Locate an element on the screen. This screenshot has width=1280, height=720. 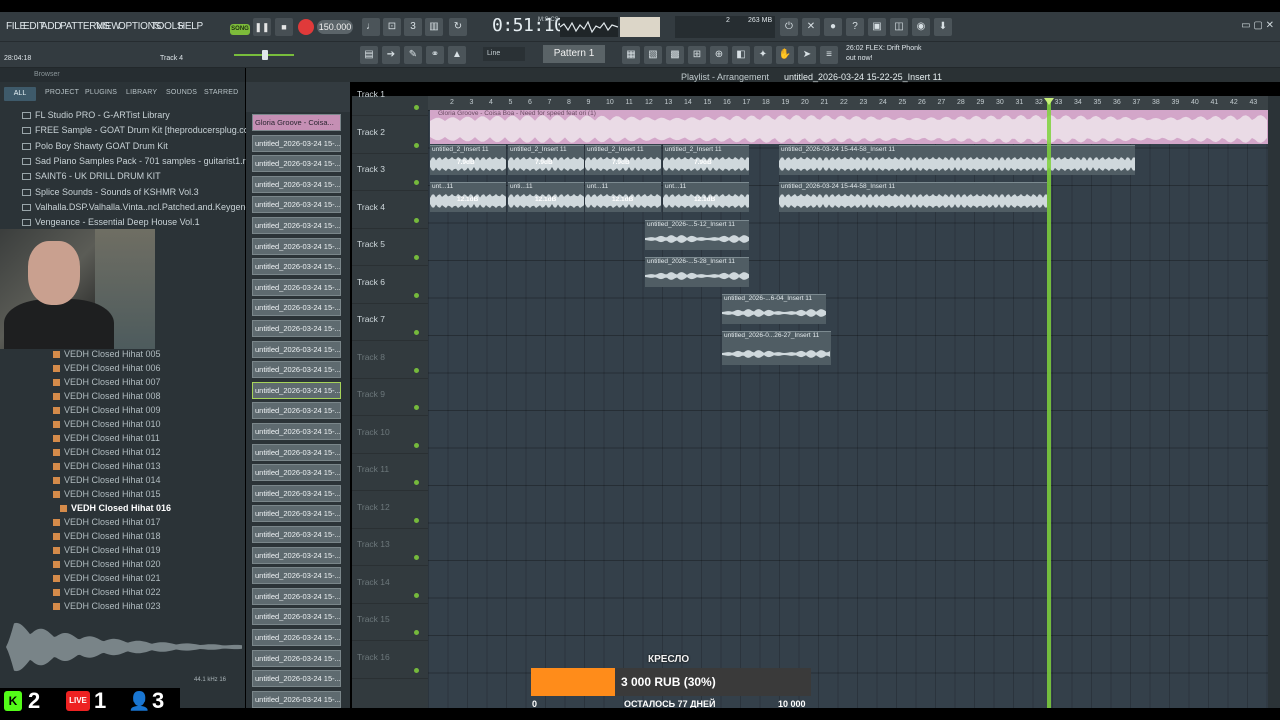
browser-sample: VEDH Closed Hihat 014 is located at coordinates (107, 480).